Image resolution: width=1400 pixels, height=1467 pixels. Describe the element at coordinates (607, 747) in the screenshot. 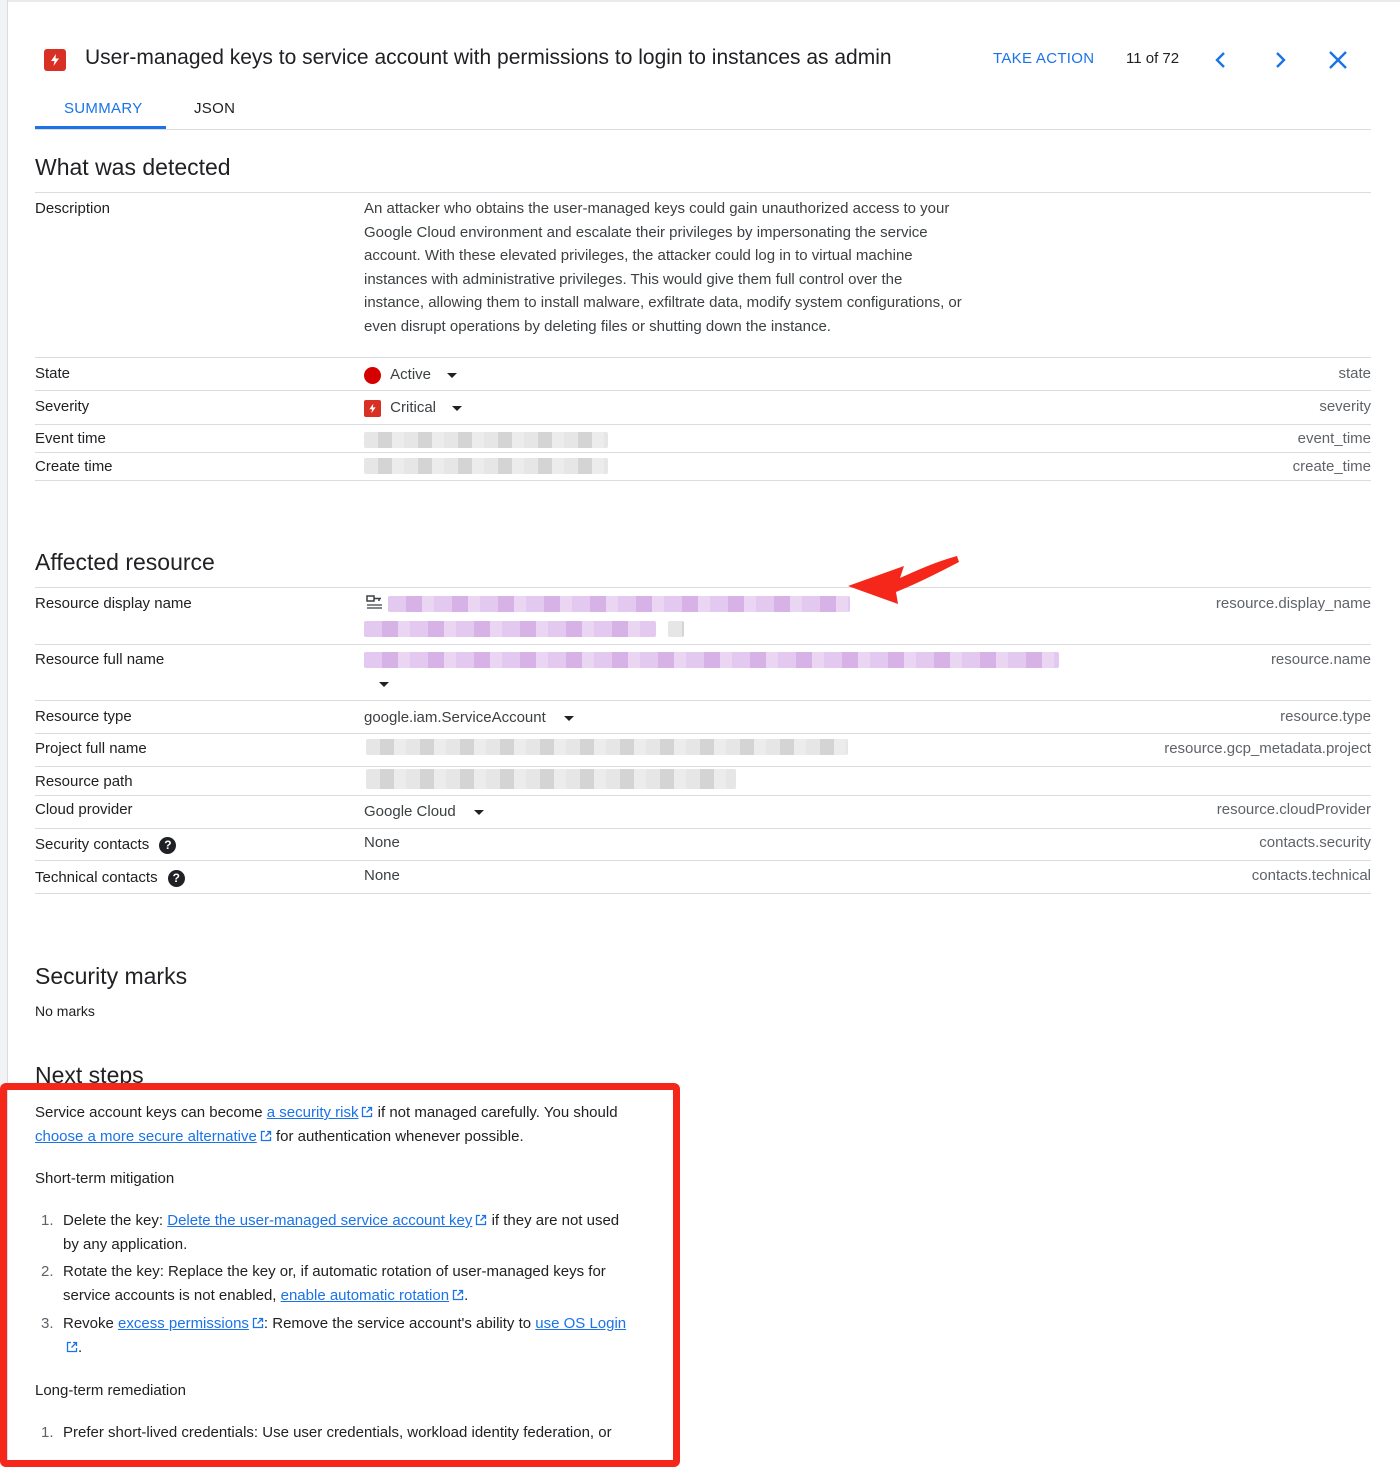

I see `project-full-name-redacted` at that location.